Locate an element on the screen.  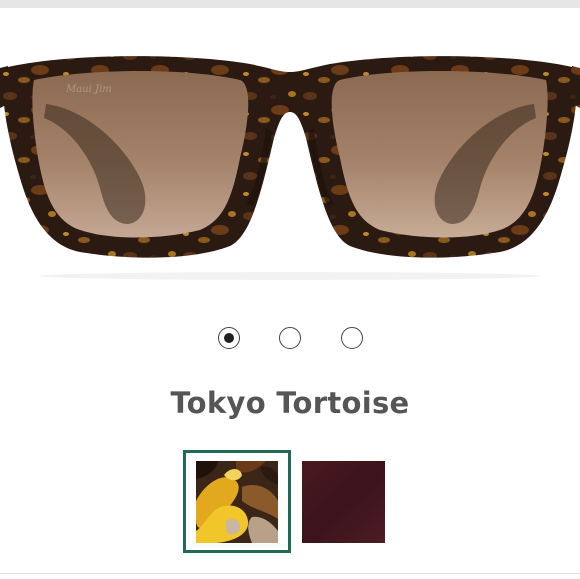
bottom-divider is located at coordinates (290, 573).